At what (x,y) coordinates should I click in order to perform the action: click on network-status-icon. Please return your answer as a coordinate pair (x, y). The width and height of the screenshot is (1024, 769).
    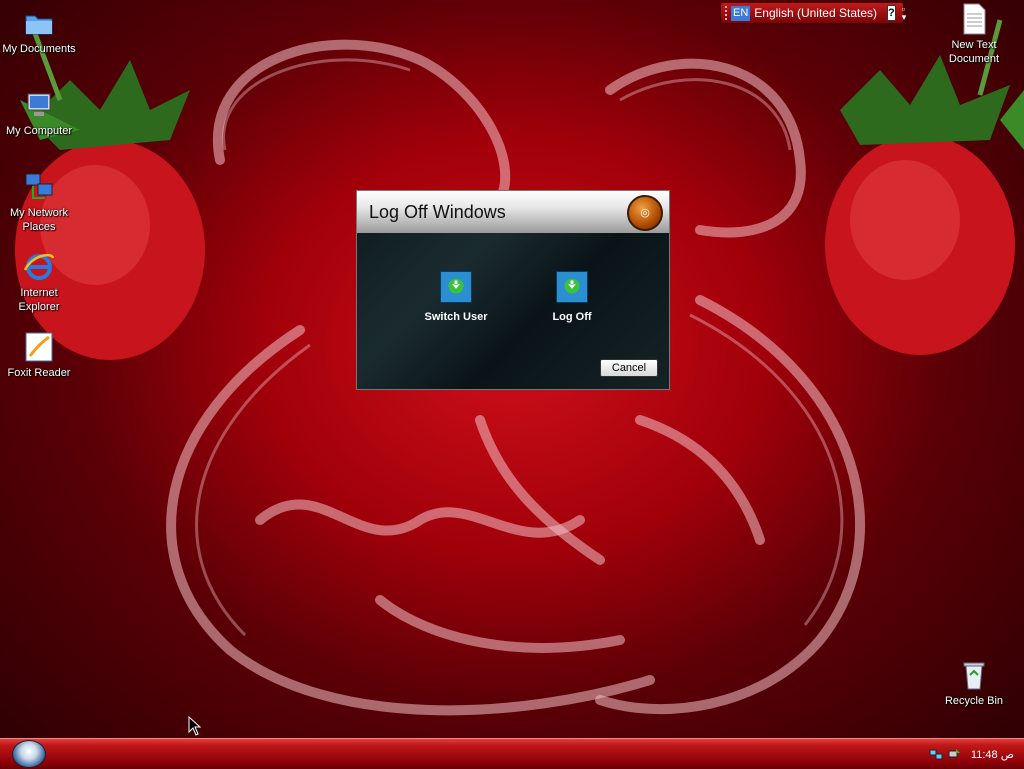
    Looking at the image, I should click on (936, 754).